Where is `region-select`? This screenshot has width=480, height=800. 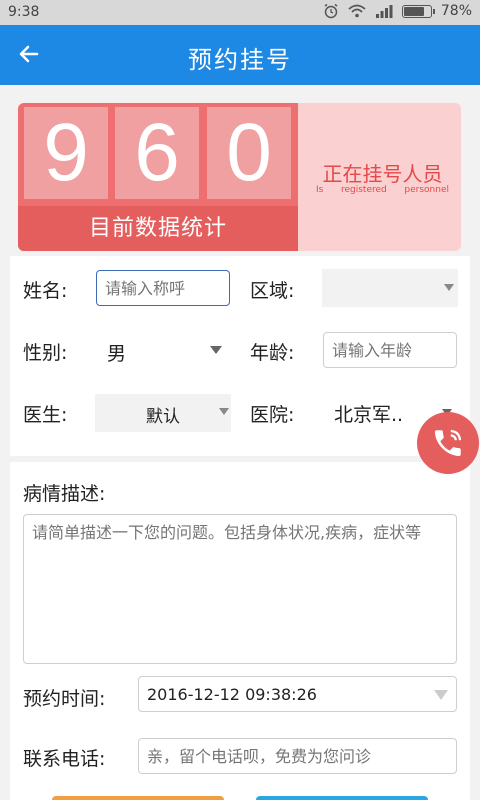 region-select is located at coordinates (390, 288).